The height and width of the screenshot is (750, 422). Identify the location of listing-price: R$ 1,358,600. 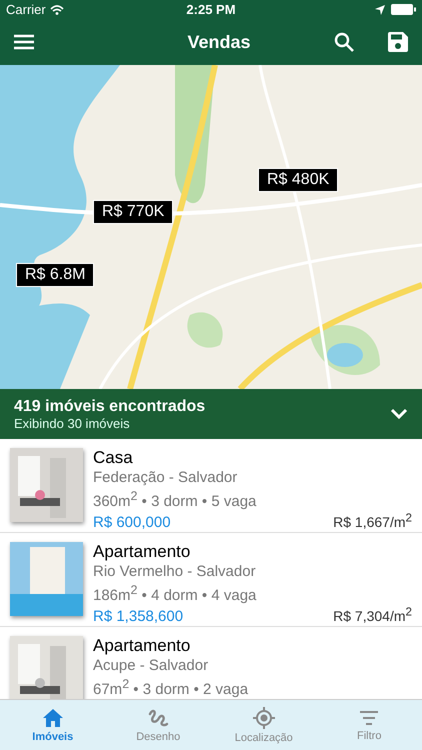
(138, 616).